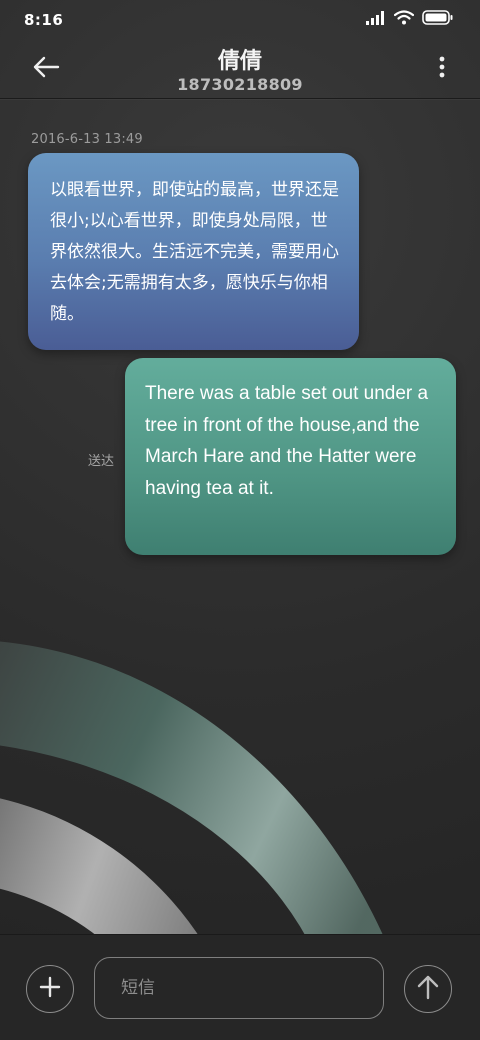 This screenshot has width=480, height=1040. I want to click on status-icons, so click(410, 19).